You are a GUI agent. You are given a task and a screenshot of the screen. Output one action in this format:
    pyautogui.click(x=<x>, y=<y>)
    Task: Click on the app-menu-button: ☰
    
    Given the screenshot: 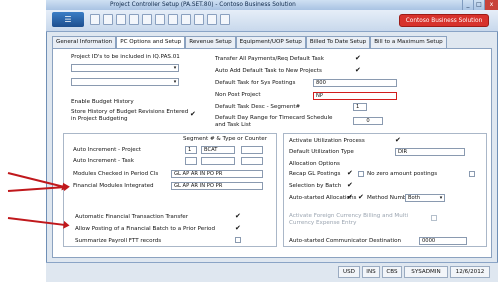 What is the action you would take?
    pyautogui.click(x=68, y=19)
    